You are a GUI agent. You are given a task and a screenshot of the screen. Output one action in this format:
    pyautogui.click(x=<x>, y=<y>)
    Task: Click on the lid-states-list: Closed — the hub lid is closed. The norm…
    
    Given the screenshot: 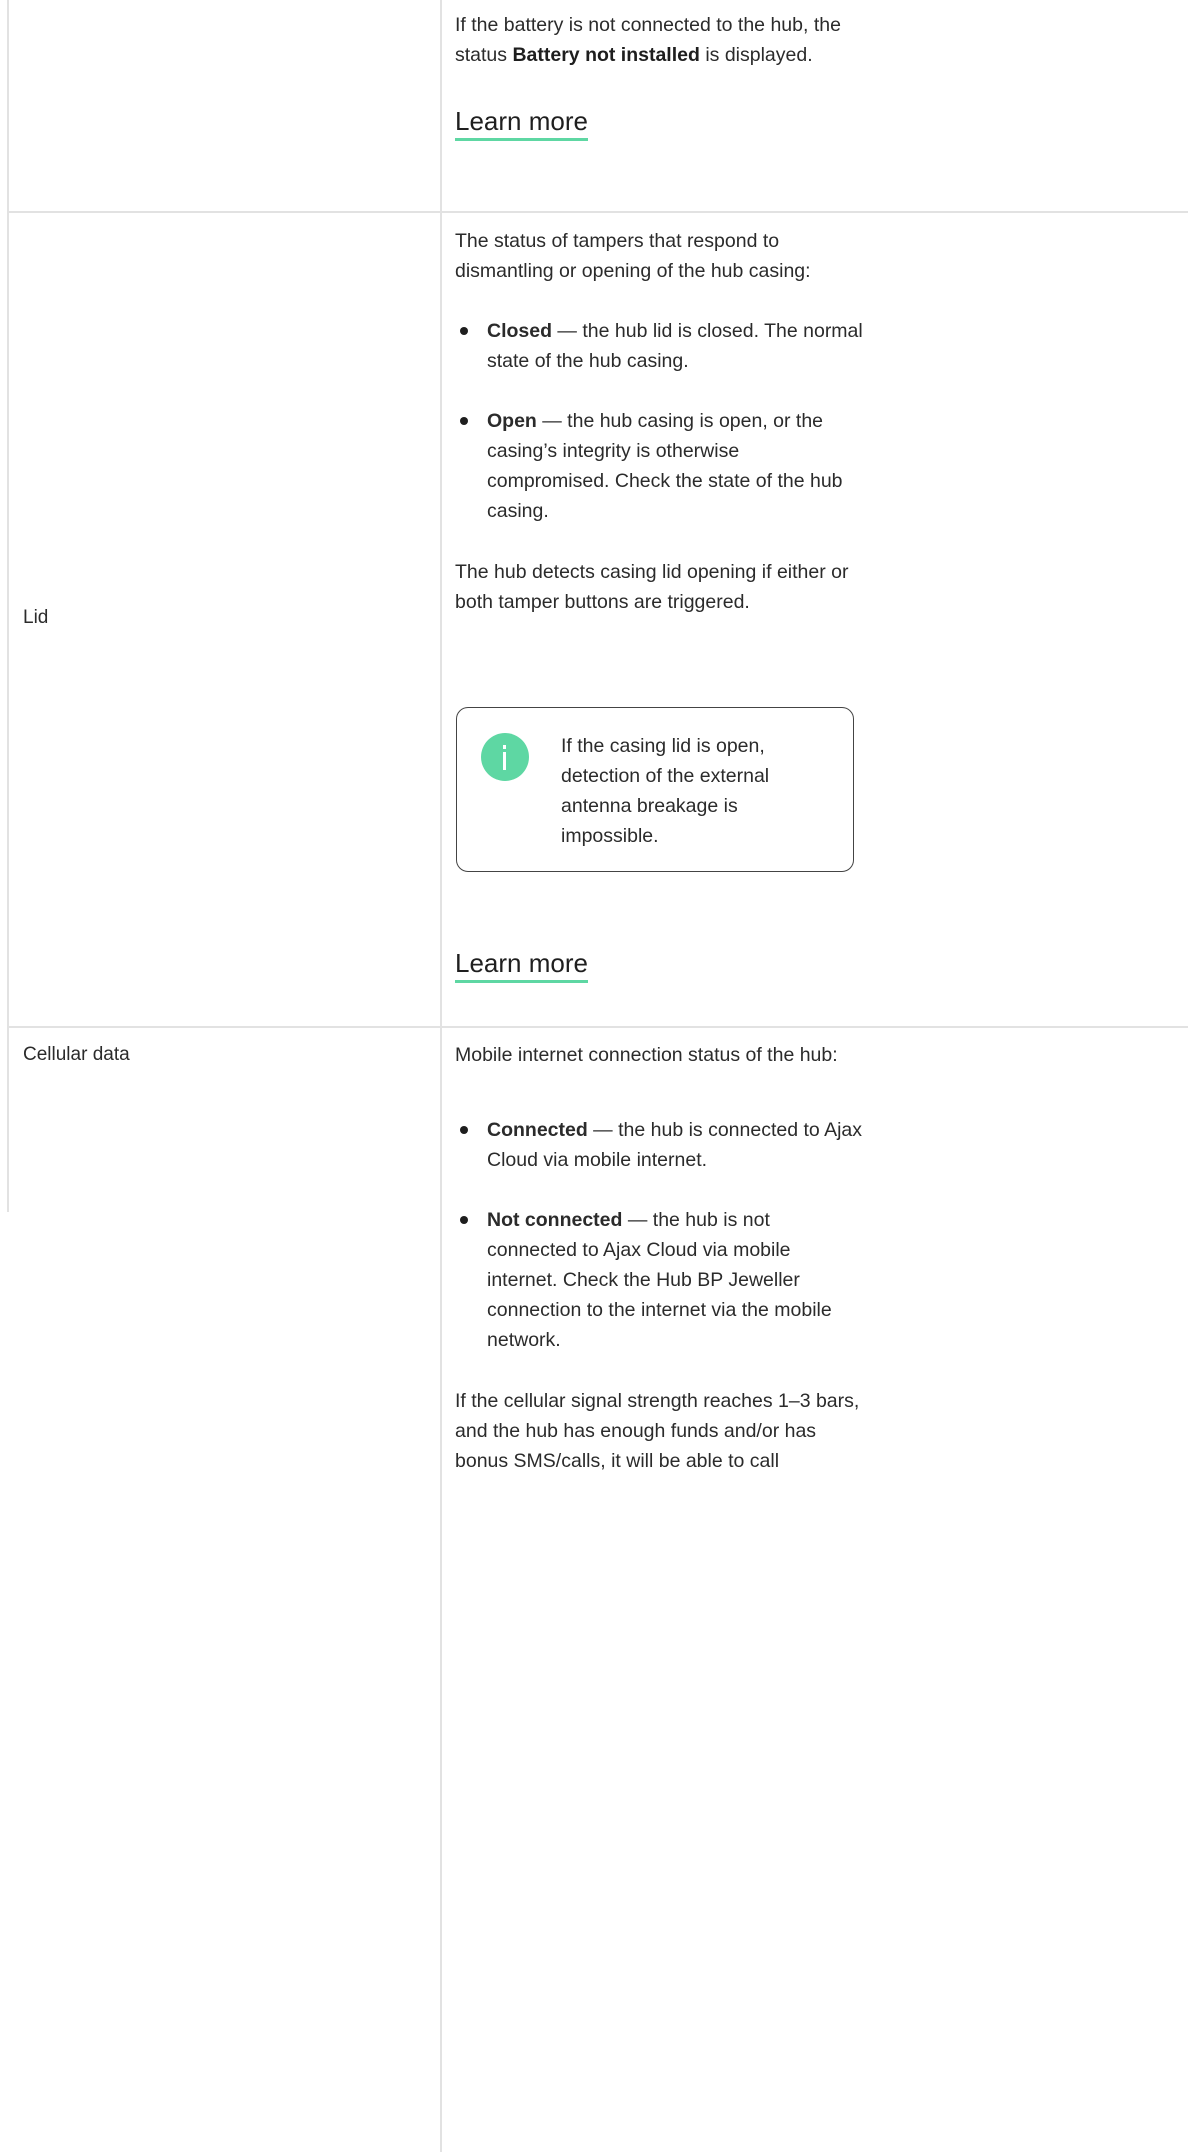 What is the action you would take?
    pyautogui.click(x=659, y=421)
    